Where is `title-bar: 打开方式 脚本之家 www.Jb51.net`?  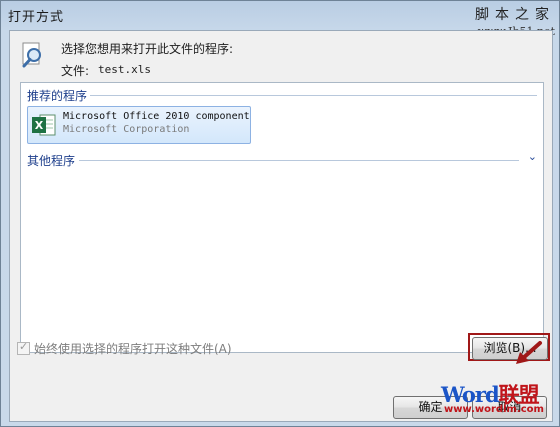 title-bar: 打开方式 脚本之家 www.Jb51.net is located at coordinates (280, 19).